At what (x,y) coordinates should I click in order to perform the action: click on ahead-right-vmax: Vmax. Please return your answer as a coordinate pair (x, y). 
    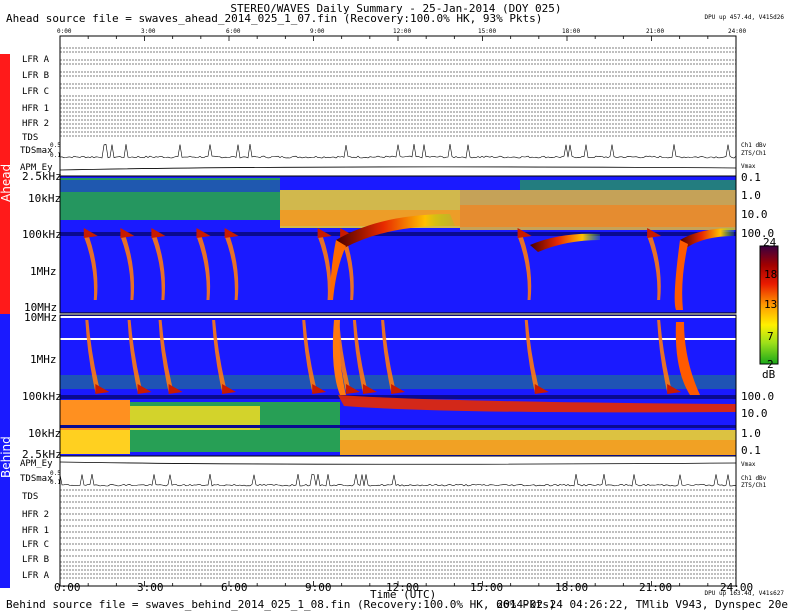
    Looking at the image, I should click on (748, 166).